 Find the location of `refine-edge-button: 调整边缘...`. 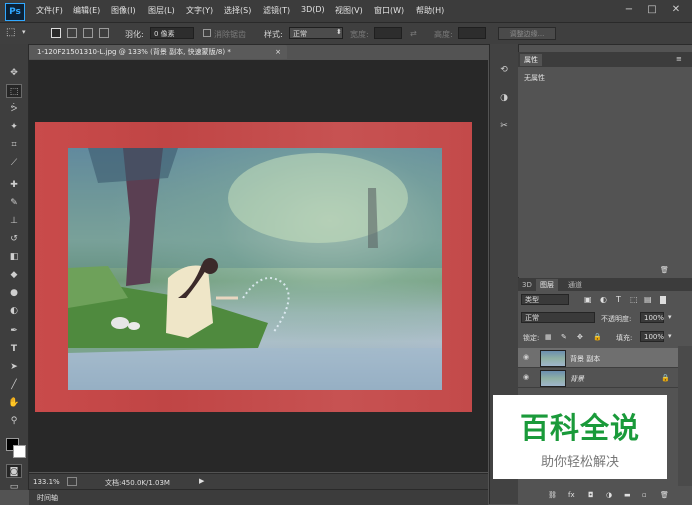

refine-edge-button: 调整边缘... is located at coordinates (527, 33).